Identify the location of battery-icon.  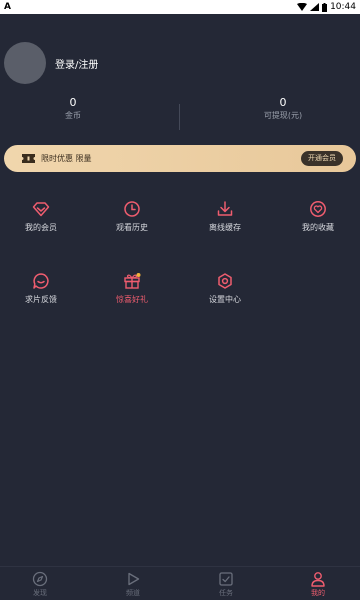
(325, 7).